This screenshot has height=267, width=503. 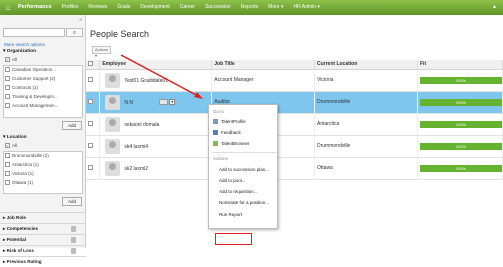 I want to click on loc-filter-item: Antarctica (1), so click(x=22, y=164).